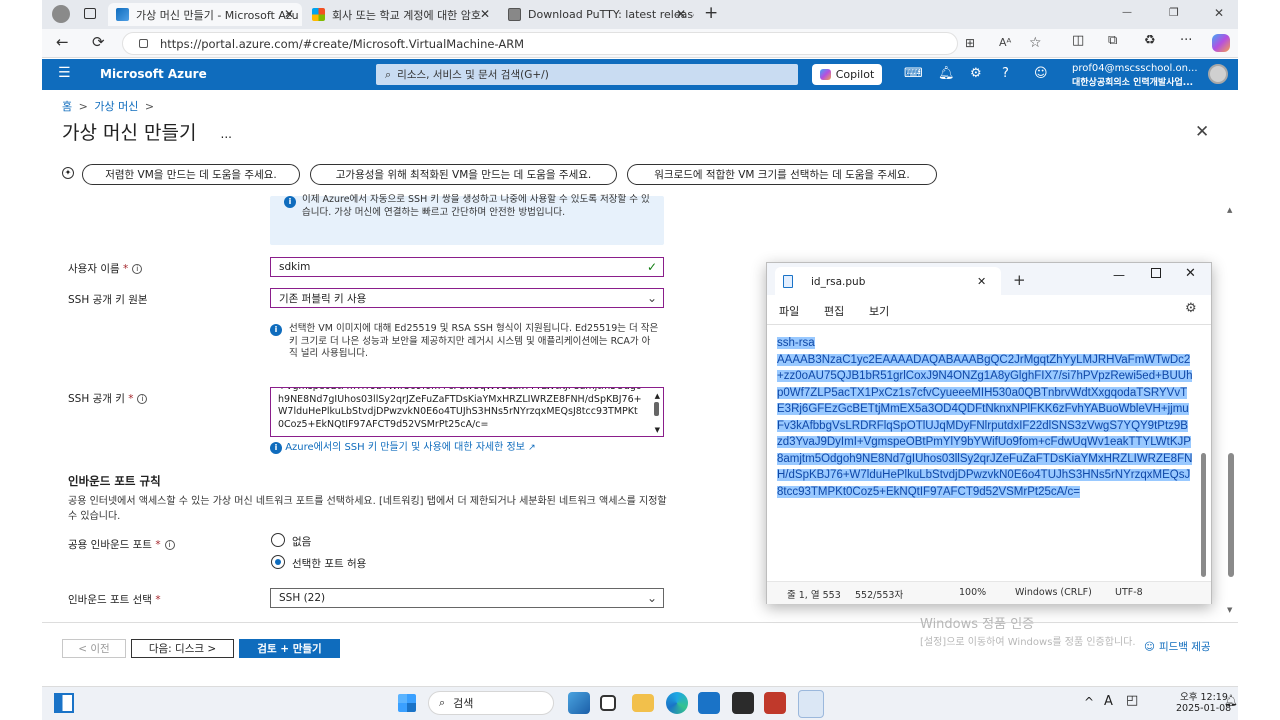 This screenshot has width=1280, height=720. Describe the element at coordinates (205, 14) in the screenshot. I see `tab-azure: 가상 머신 만들기 - Microsoft Azu ✕` at that location.